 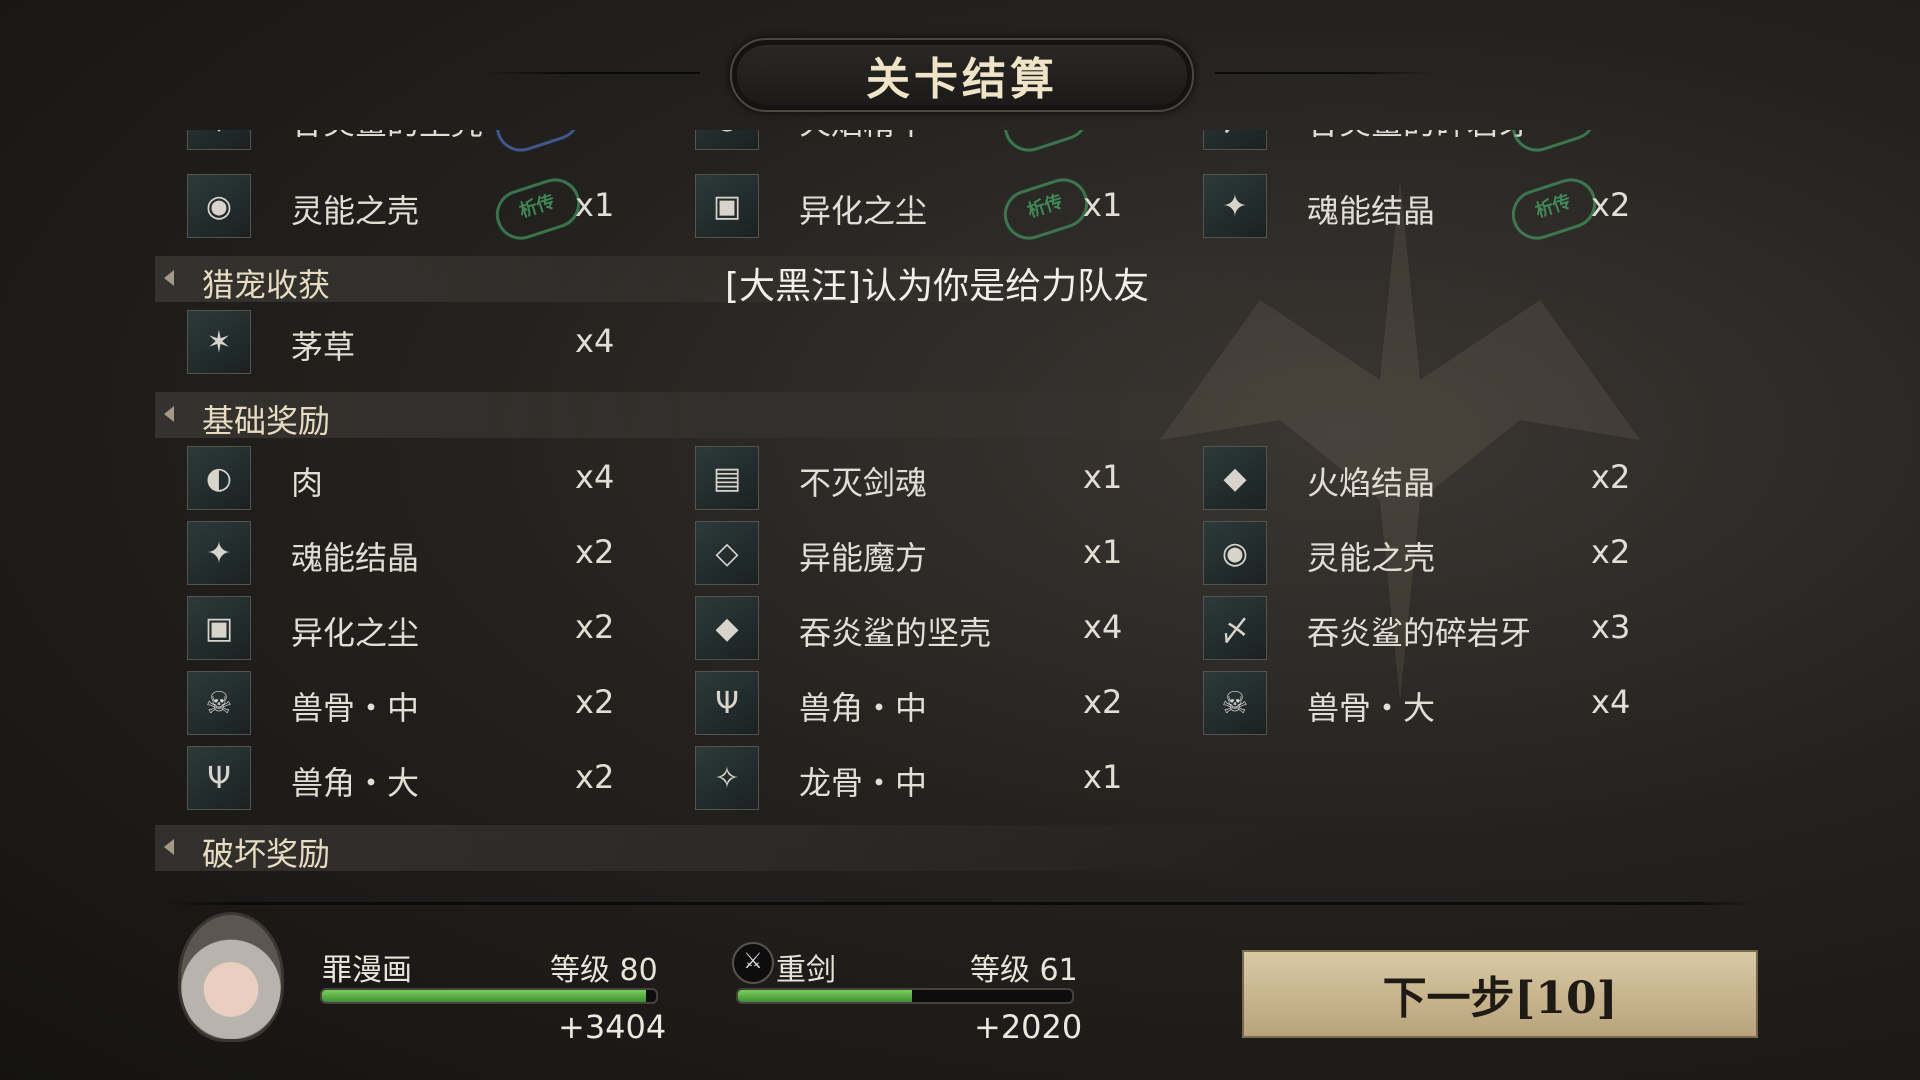 I want to click on reward-item: ☠ 兽骨・中 x2, so click(x=405, y=704).